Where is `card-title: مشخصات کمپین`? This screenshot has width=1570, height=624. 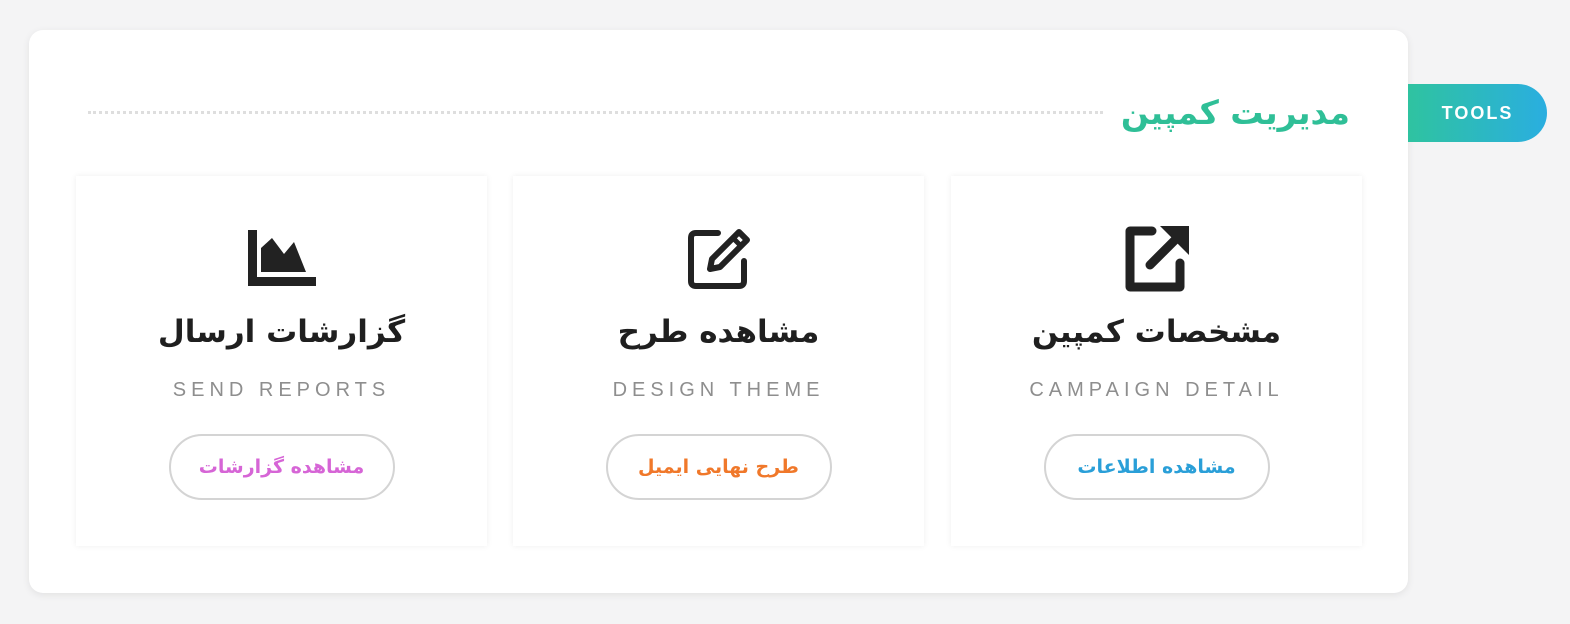
card-title: مشخصات کمپین is located at coordinates (1156, 332).